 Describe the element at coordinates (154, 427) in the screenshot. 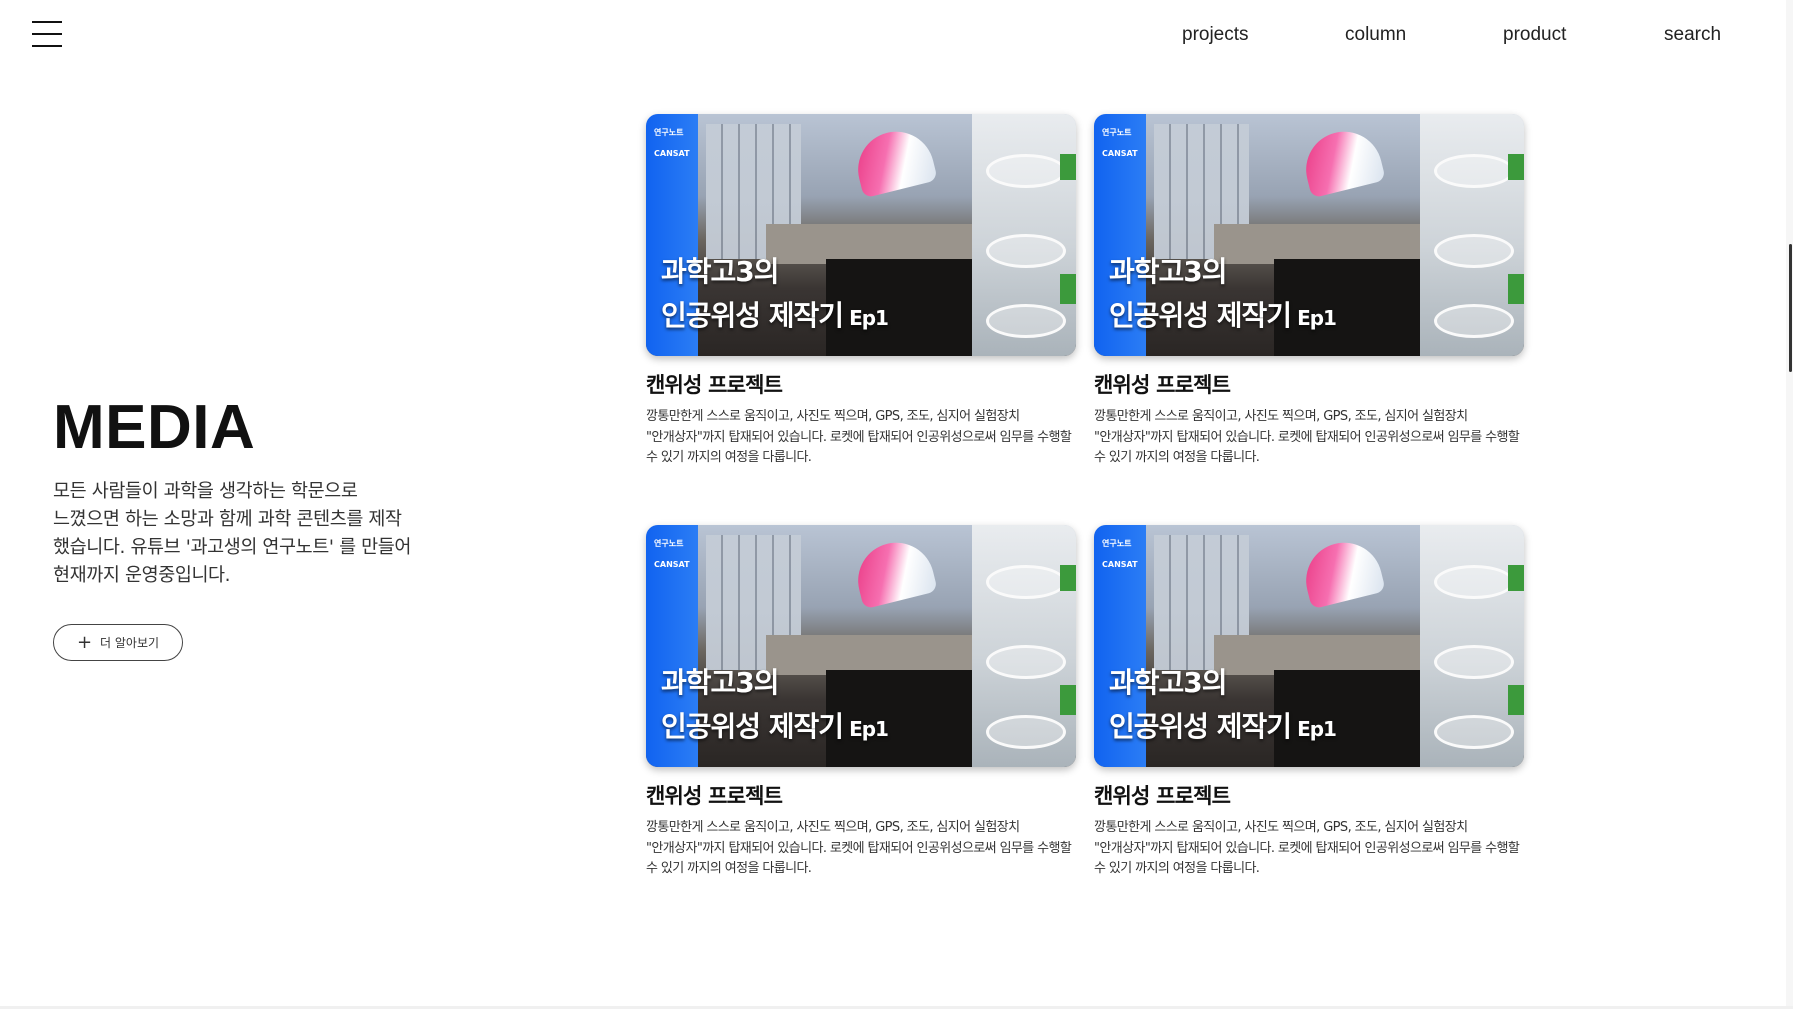

I see `page-title: MEDIA` at that location.